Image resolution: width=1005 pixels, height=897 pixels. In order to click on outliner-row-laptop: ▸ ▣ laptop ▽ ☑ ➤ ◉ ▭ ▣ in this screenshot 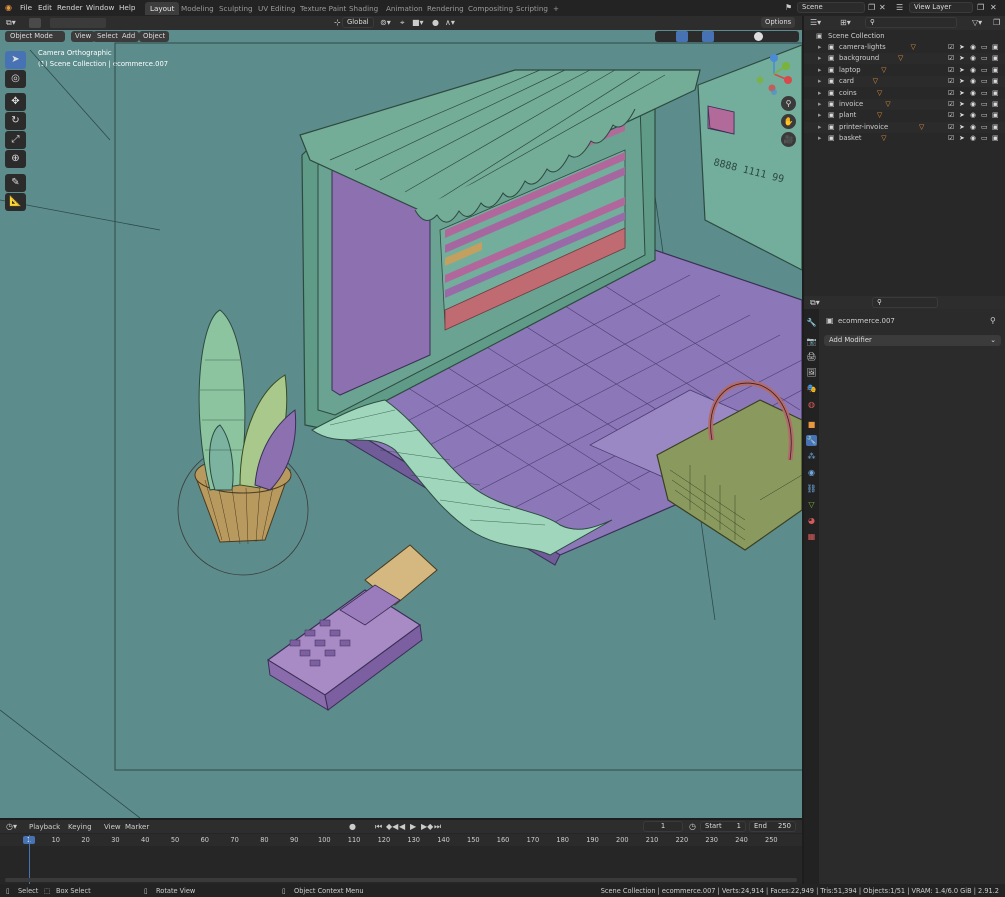, I will do `click(904, 70)`.